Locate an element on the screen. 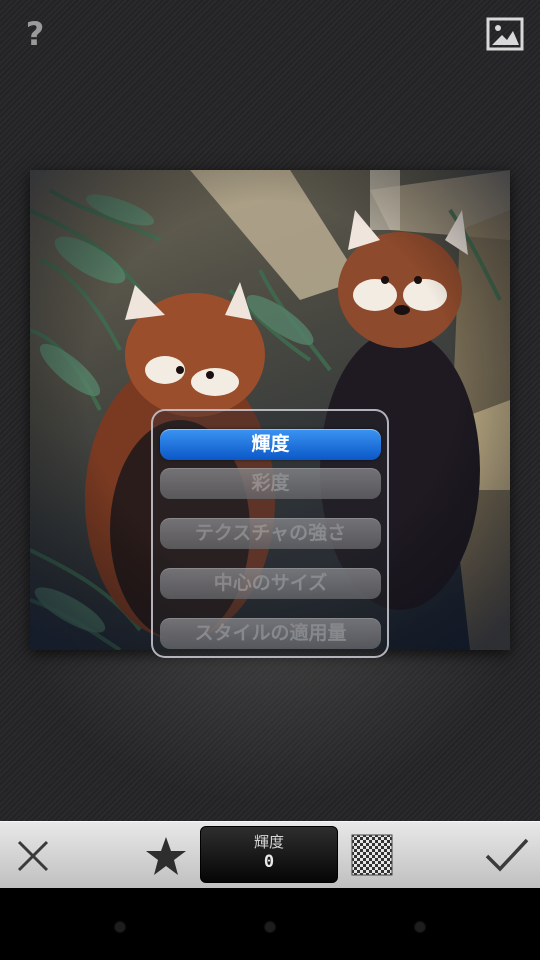 This screenshot has height=960, width=540. top-bar: ? is located at coordinates (270, 40).